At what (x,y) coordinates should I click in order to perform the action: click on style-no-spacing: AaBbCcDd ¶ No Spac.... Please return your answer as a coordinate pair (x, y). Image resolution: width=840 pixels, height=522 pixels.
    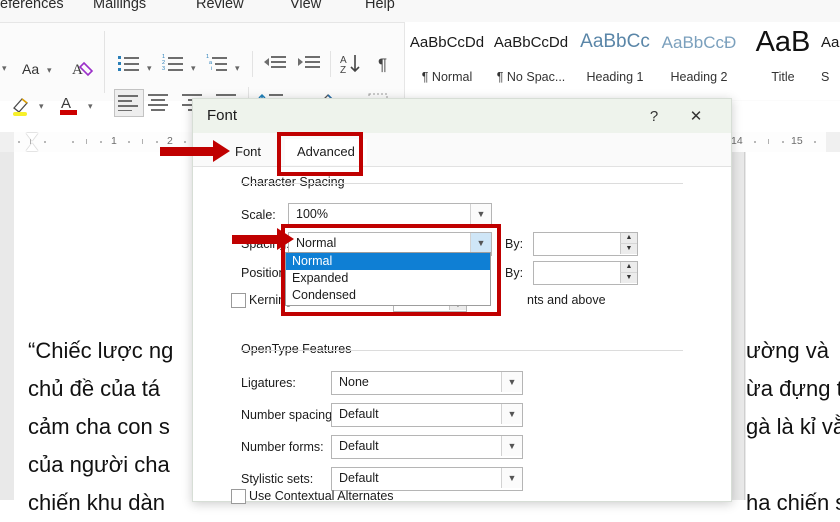
    Looking at the image, I should click on (531, 61).